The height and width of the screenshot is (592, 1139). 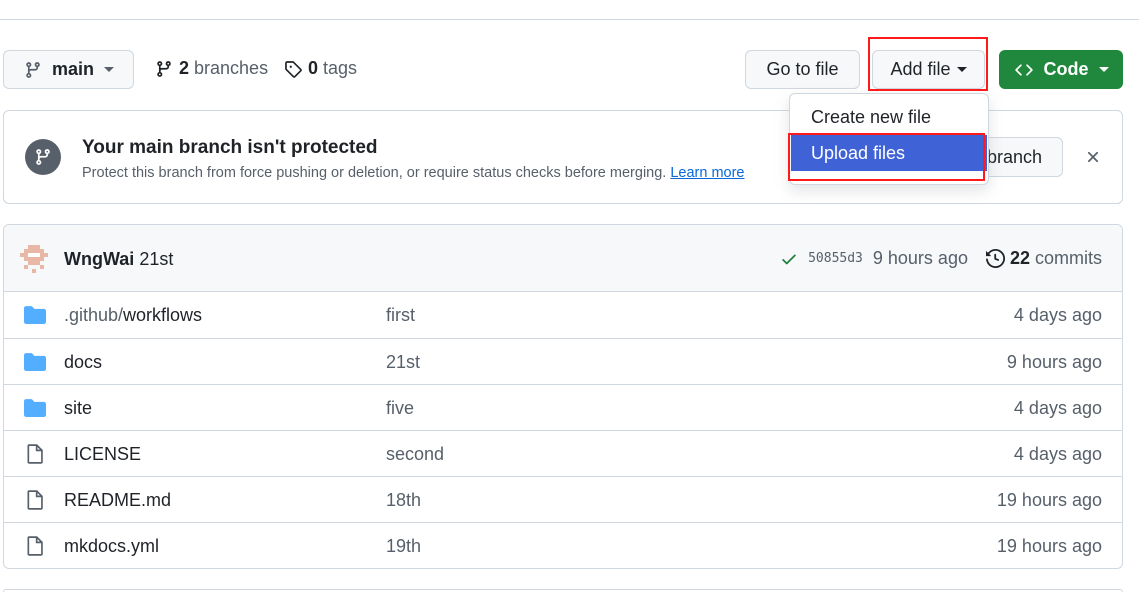 What do you see at coordinates (156, 259) in the screenshot?
I see `commit-message: 21st` at bounding box center [156, 259].